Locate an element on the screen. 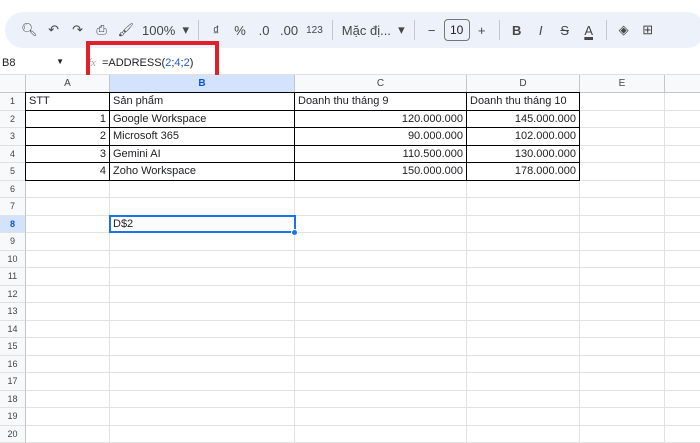 The image size is (700, 443). print-icon: ⎙ is located at coordinates (102, 30).